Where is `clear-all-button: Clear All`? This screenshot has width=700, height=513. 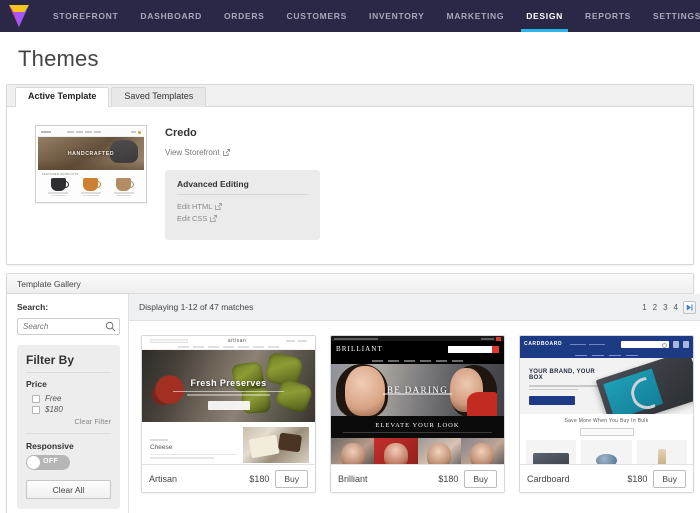 clear-all-button: Clear All is located at coordinates (68, 490).